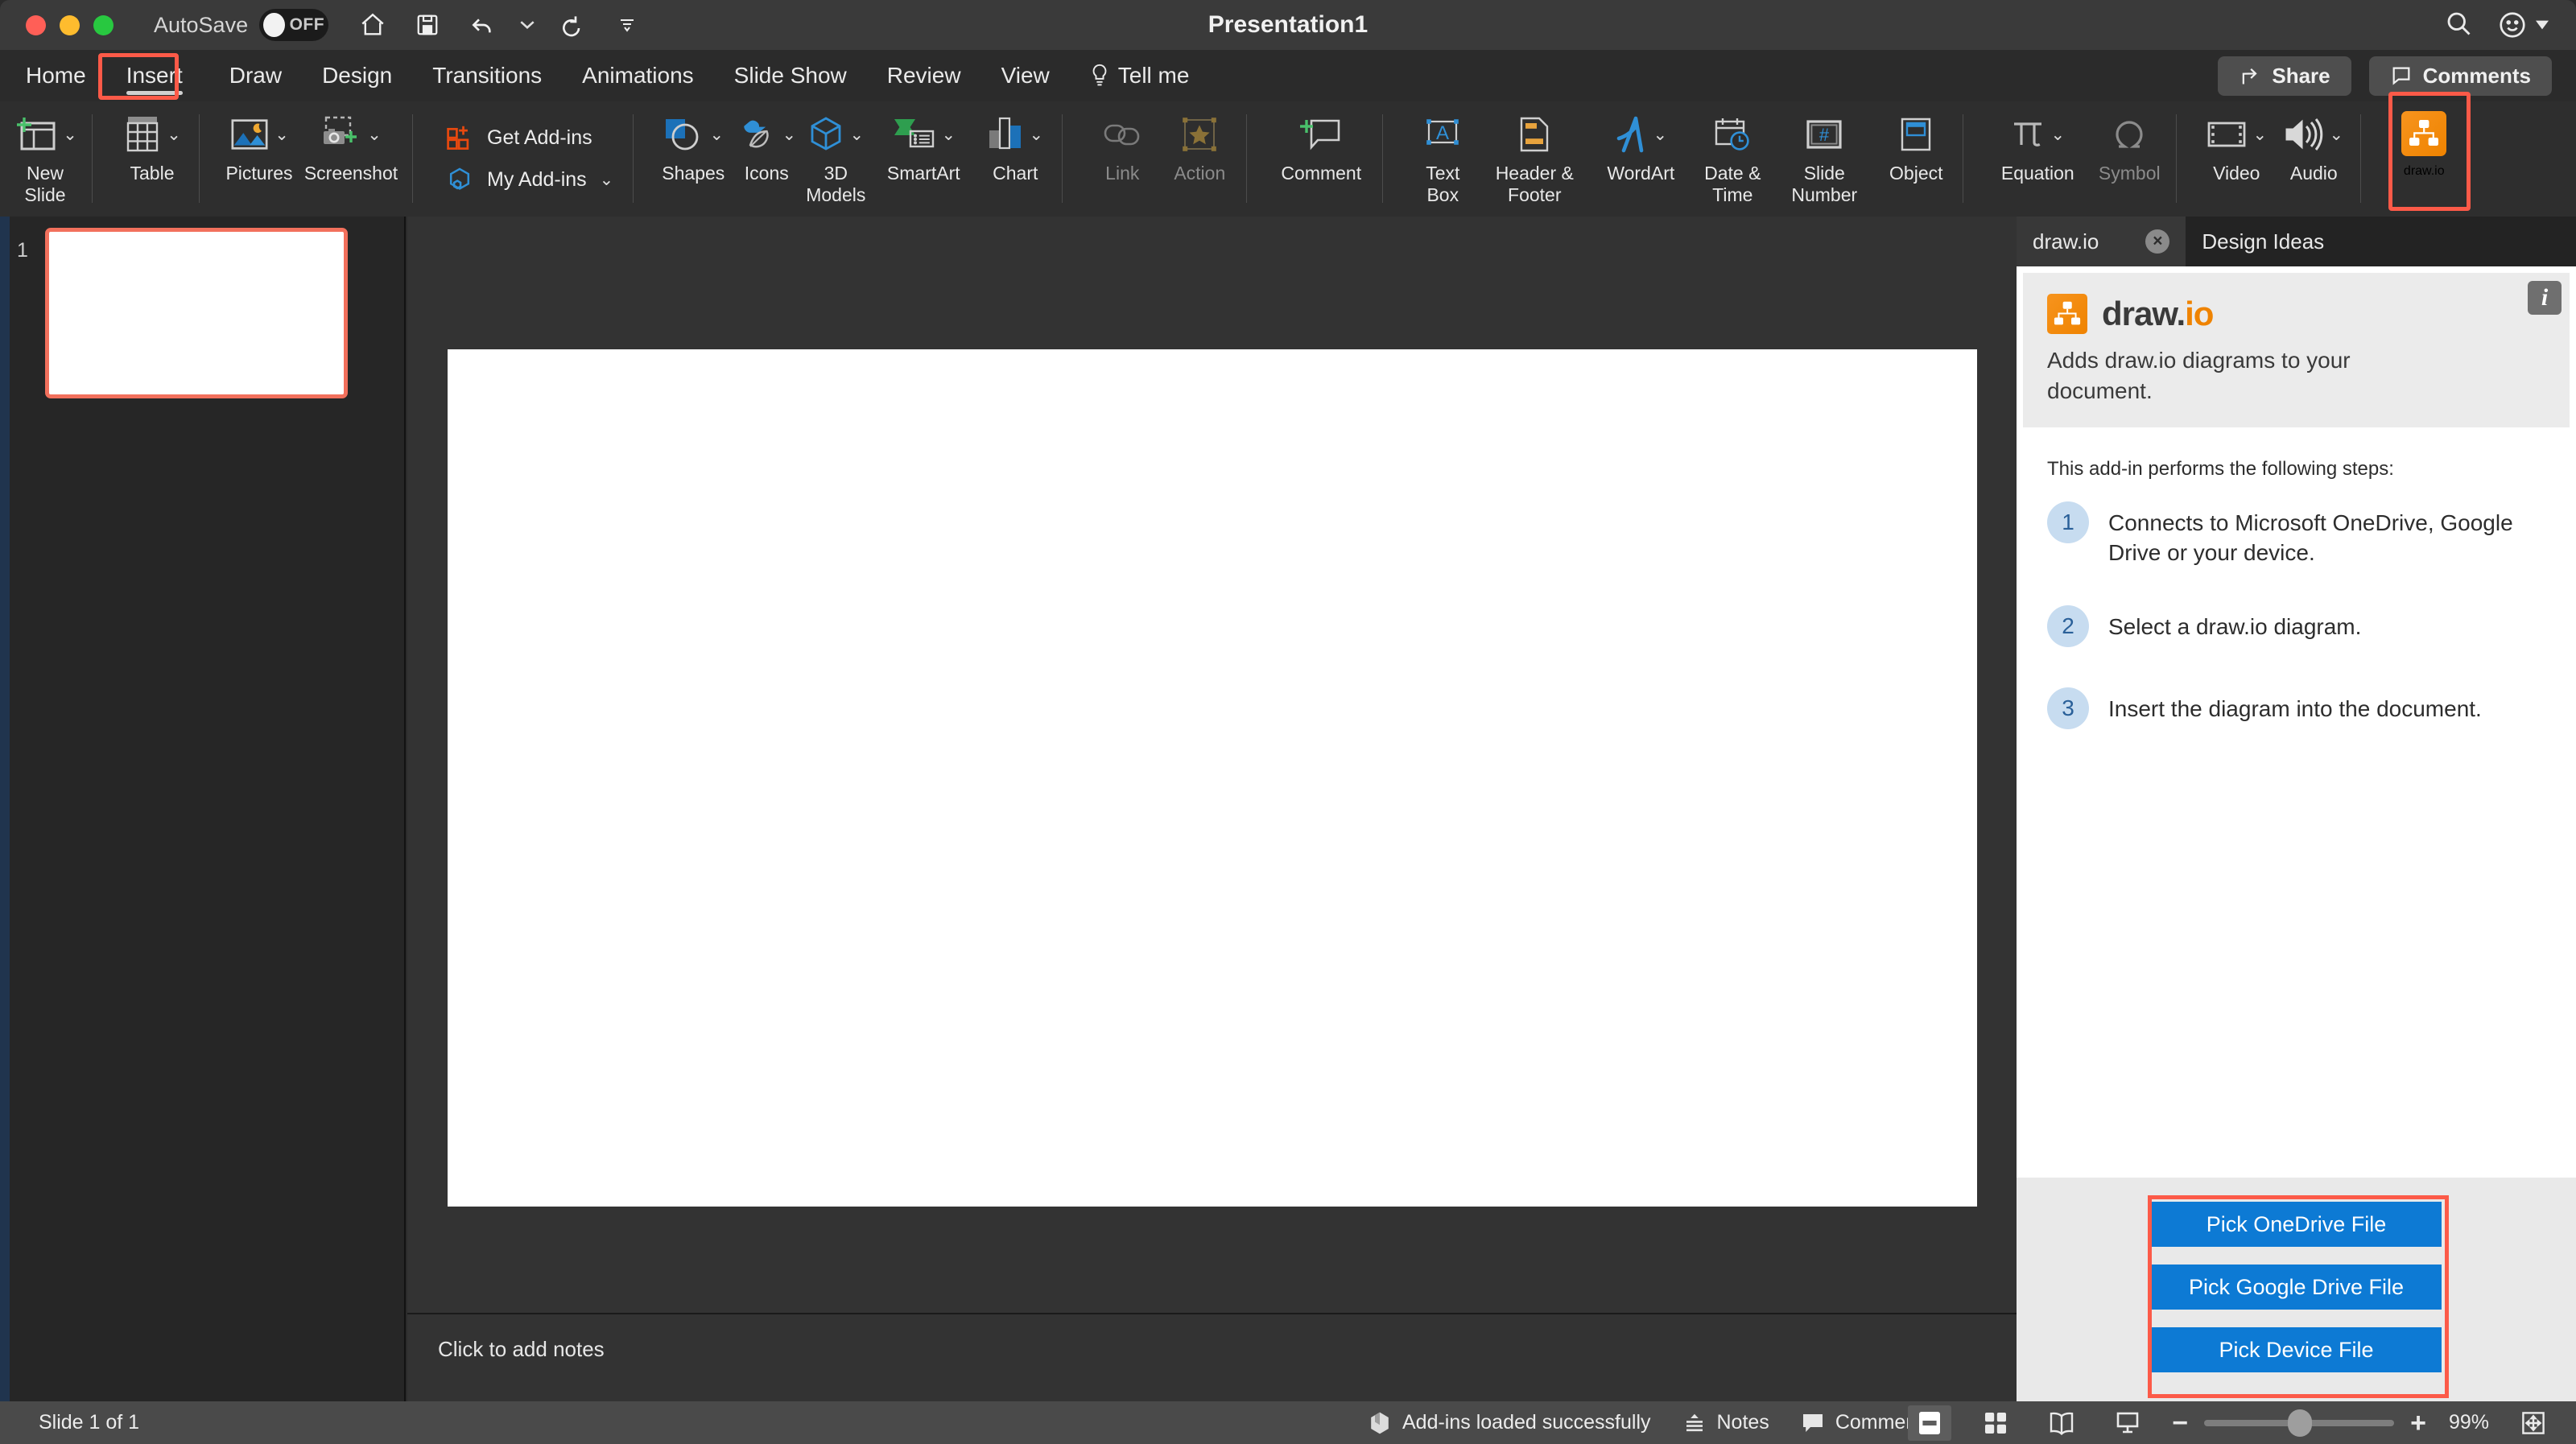 The image size is (2576, 1444). Describe the element at coordinates (1321, 142) in the screenshot. I see `insert-comment-button: Comment` at that location.